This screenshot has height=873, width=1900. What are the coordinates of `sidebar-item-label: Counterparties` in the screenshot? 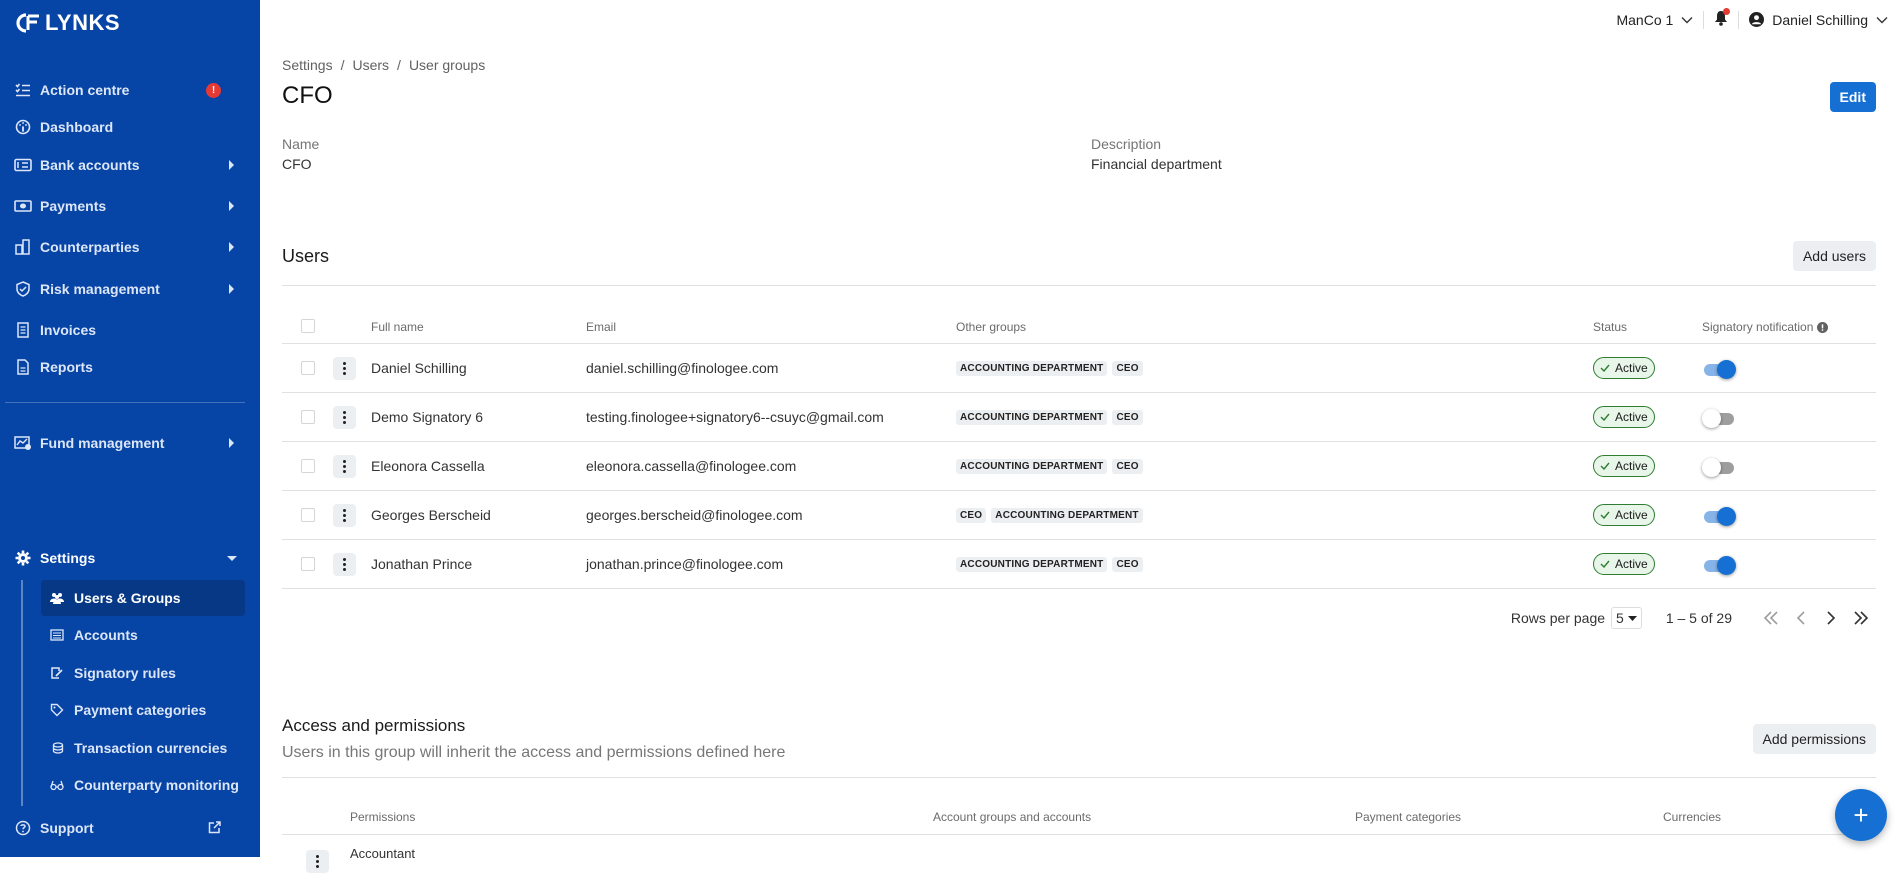 It's located at (90, 247).